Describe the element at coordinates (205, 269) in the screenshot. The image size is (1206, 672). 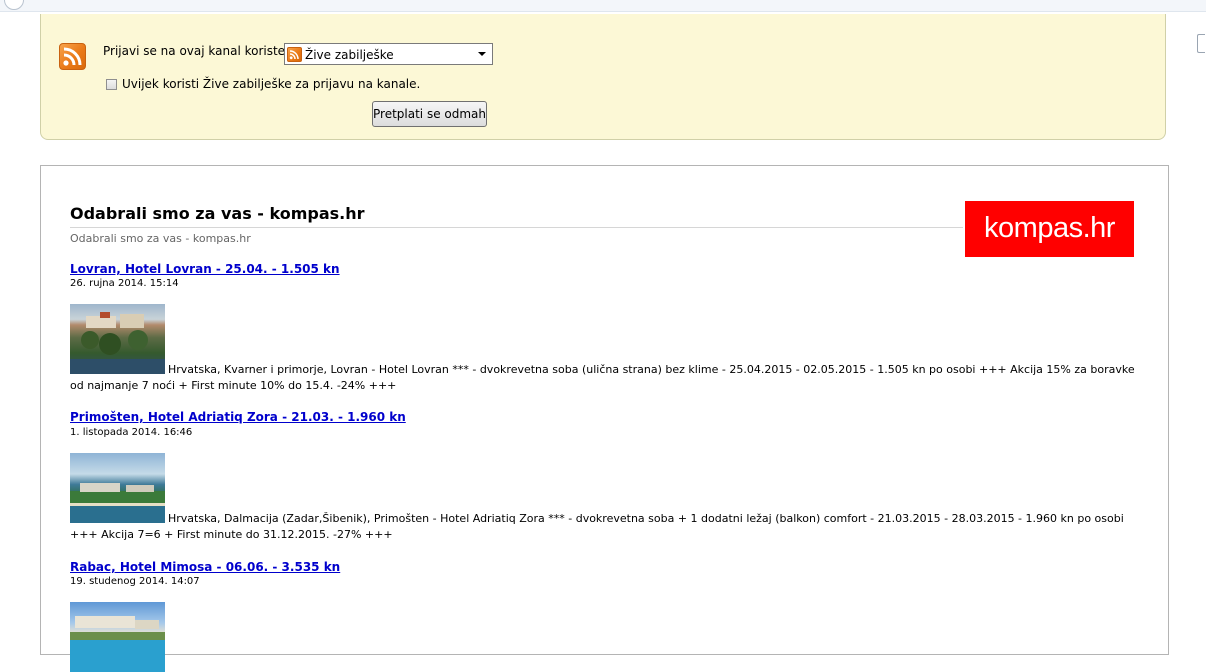
I see `entry-title-link: Lovran, Hotel Lovran - 25.04. - 1.505 kn` at that location.